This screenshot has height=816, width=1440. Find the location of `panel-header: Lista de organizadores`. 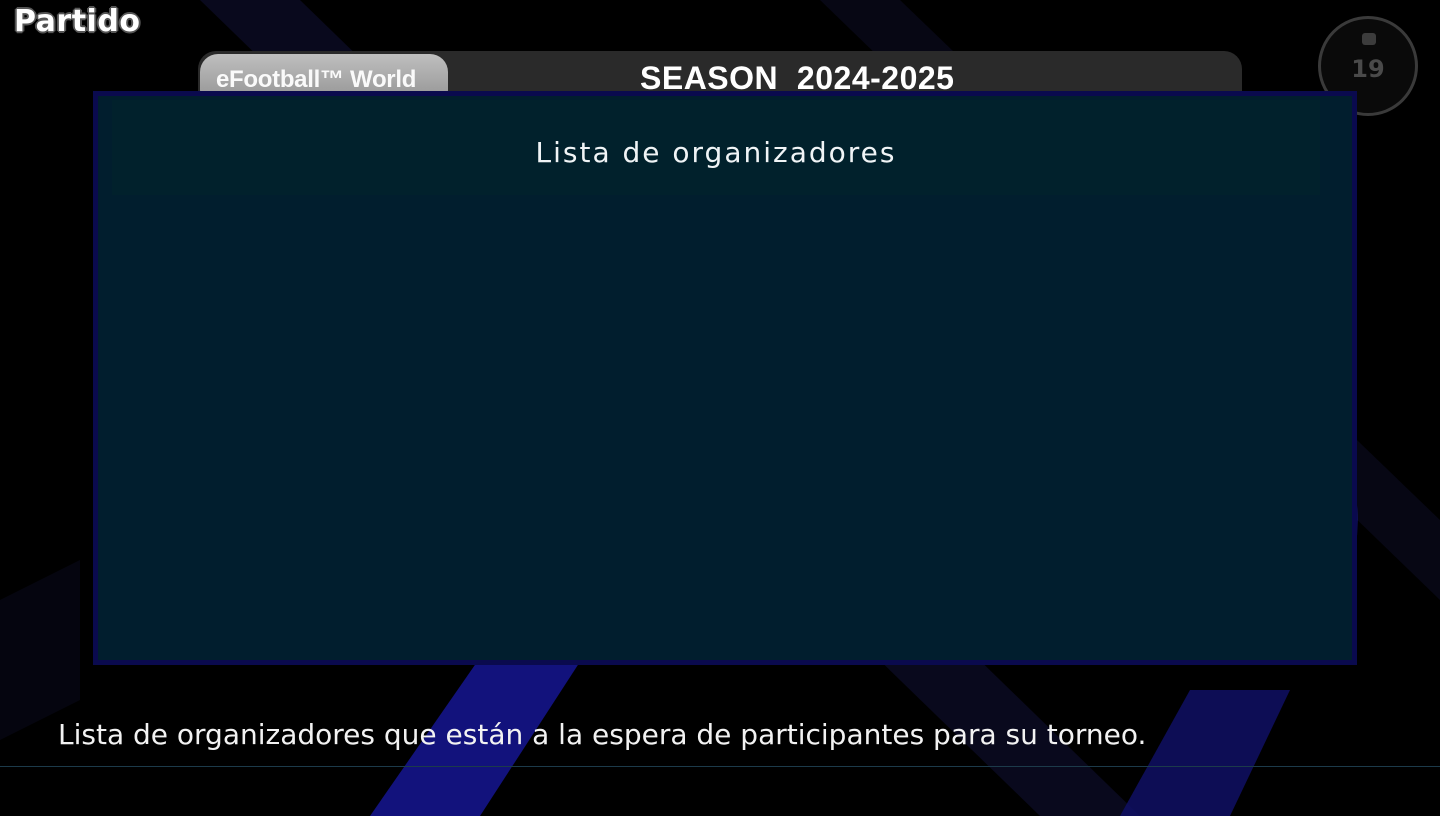

panel-header: Lista de organizadores is located at coordinates (716, 147).